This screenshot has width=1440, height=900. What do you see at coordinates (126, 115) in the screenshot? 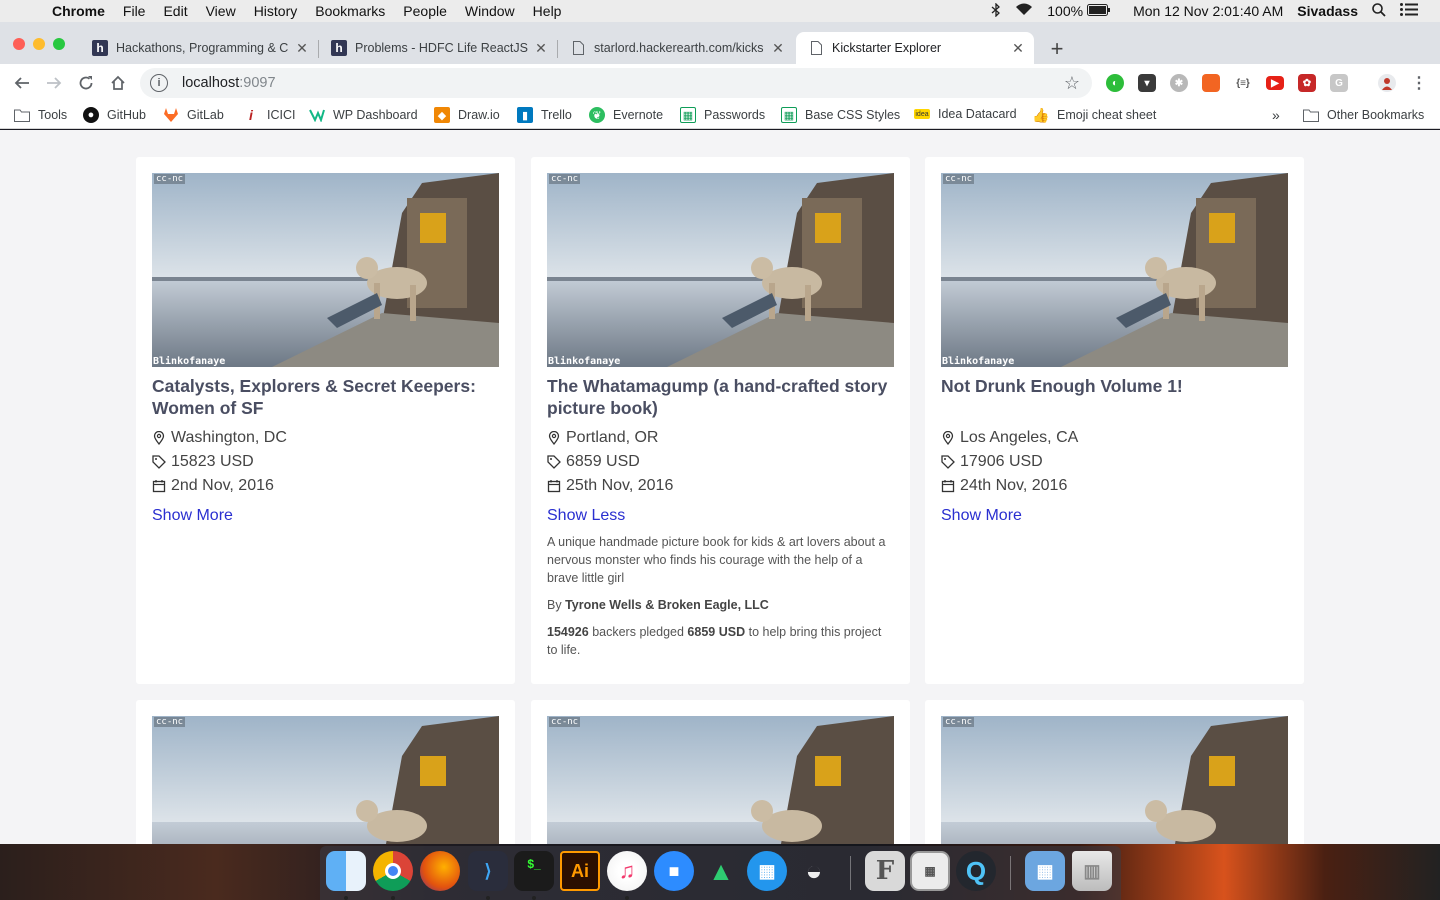
I see `bookmark-label: GitHub` at bounding box center [126, 115].